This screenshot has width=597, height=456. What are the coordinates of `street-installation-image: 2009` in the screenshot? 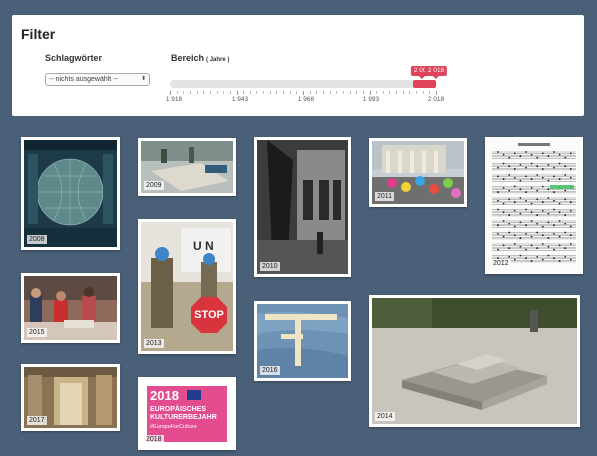 It's located at (187, 167).